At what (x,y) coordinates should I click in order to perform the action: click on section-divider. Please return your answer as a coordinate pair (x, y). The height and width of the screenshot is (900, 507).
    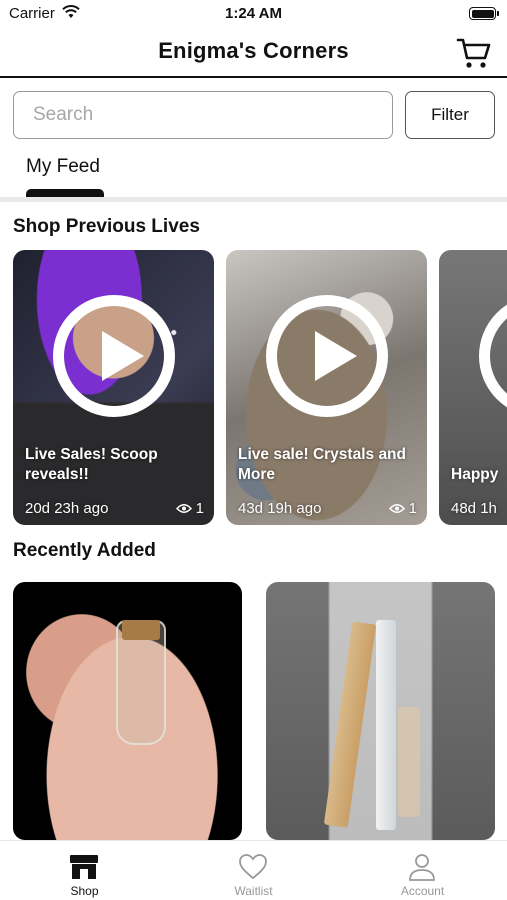
    Looking at the image, I should click on (253, 199).